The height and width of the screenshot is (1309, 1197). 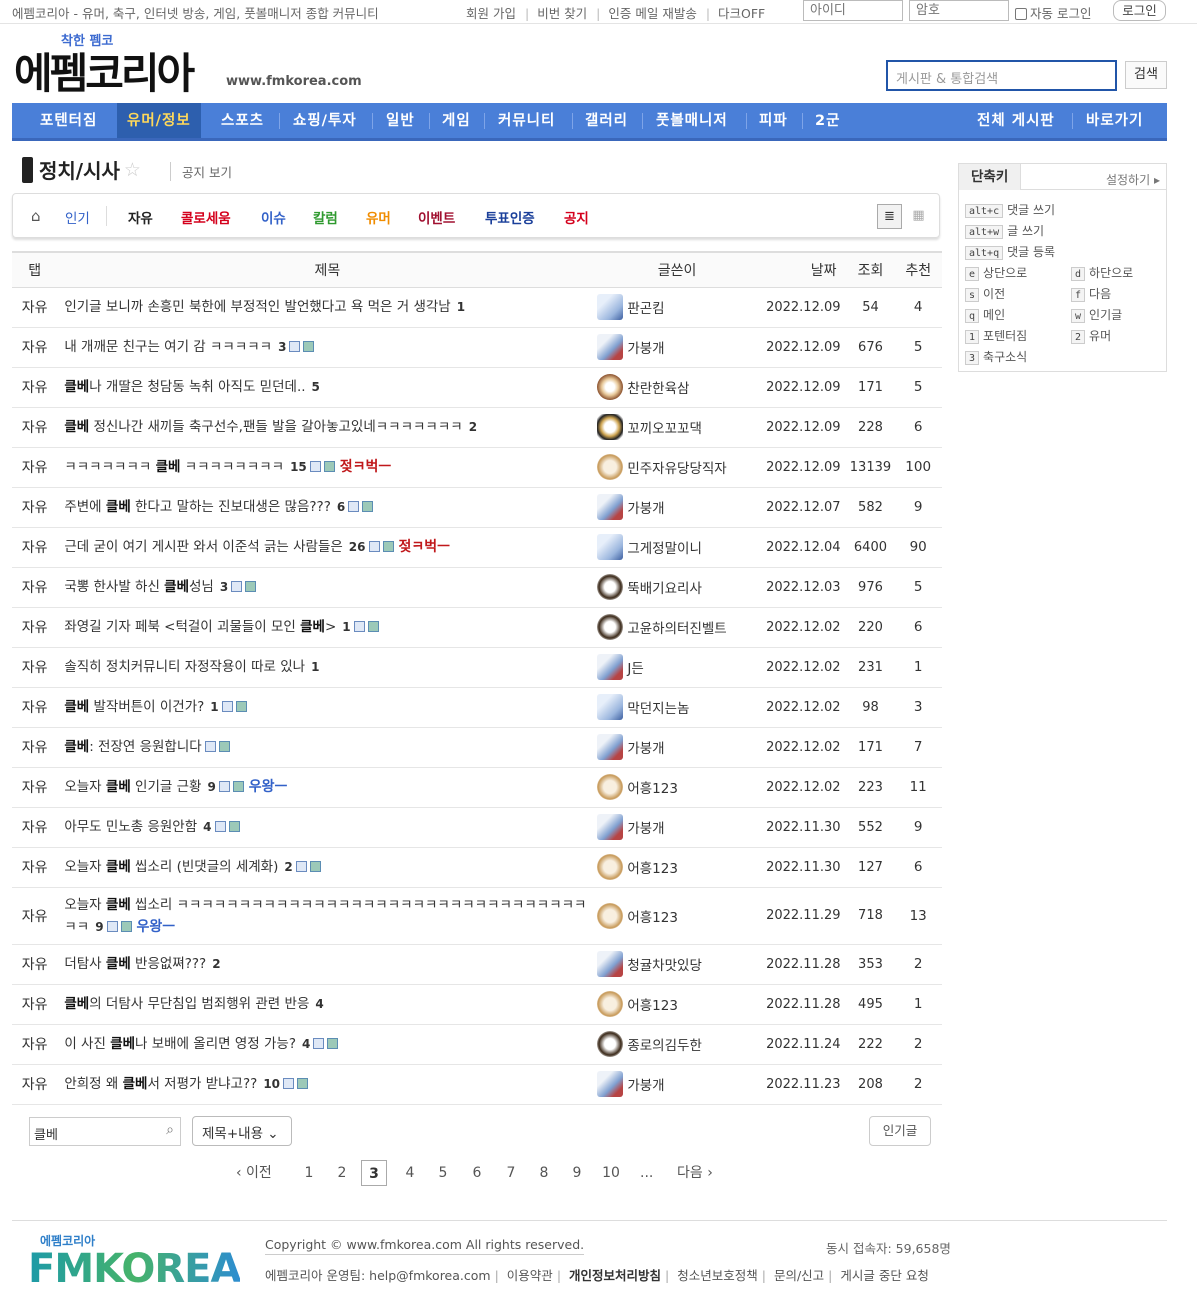 I want to click on author-name: 막던지는놈, so click(x=658, y=709).